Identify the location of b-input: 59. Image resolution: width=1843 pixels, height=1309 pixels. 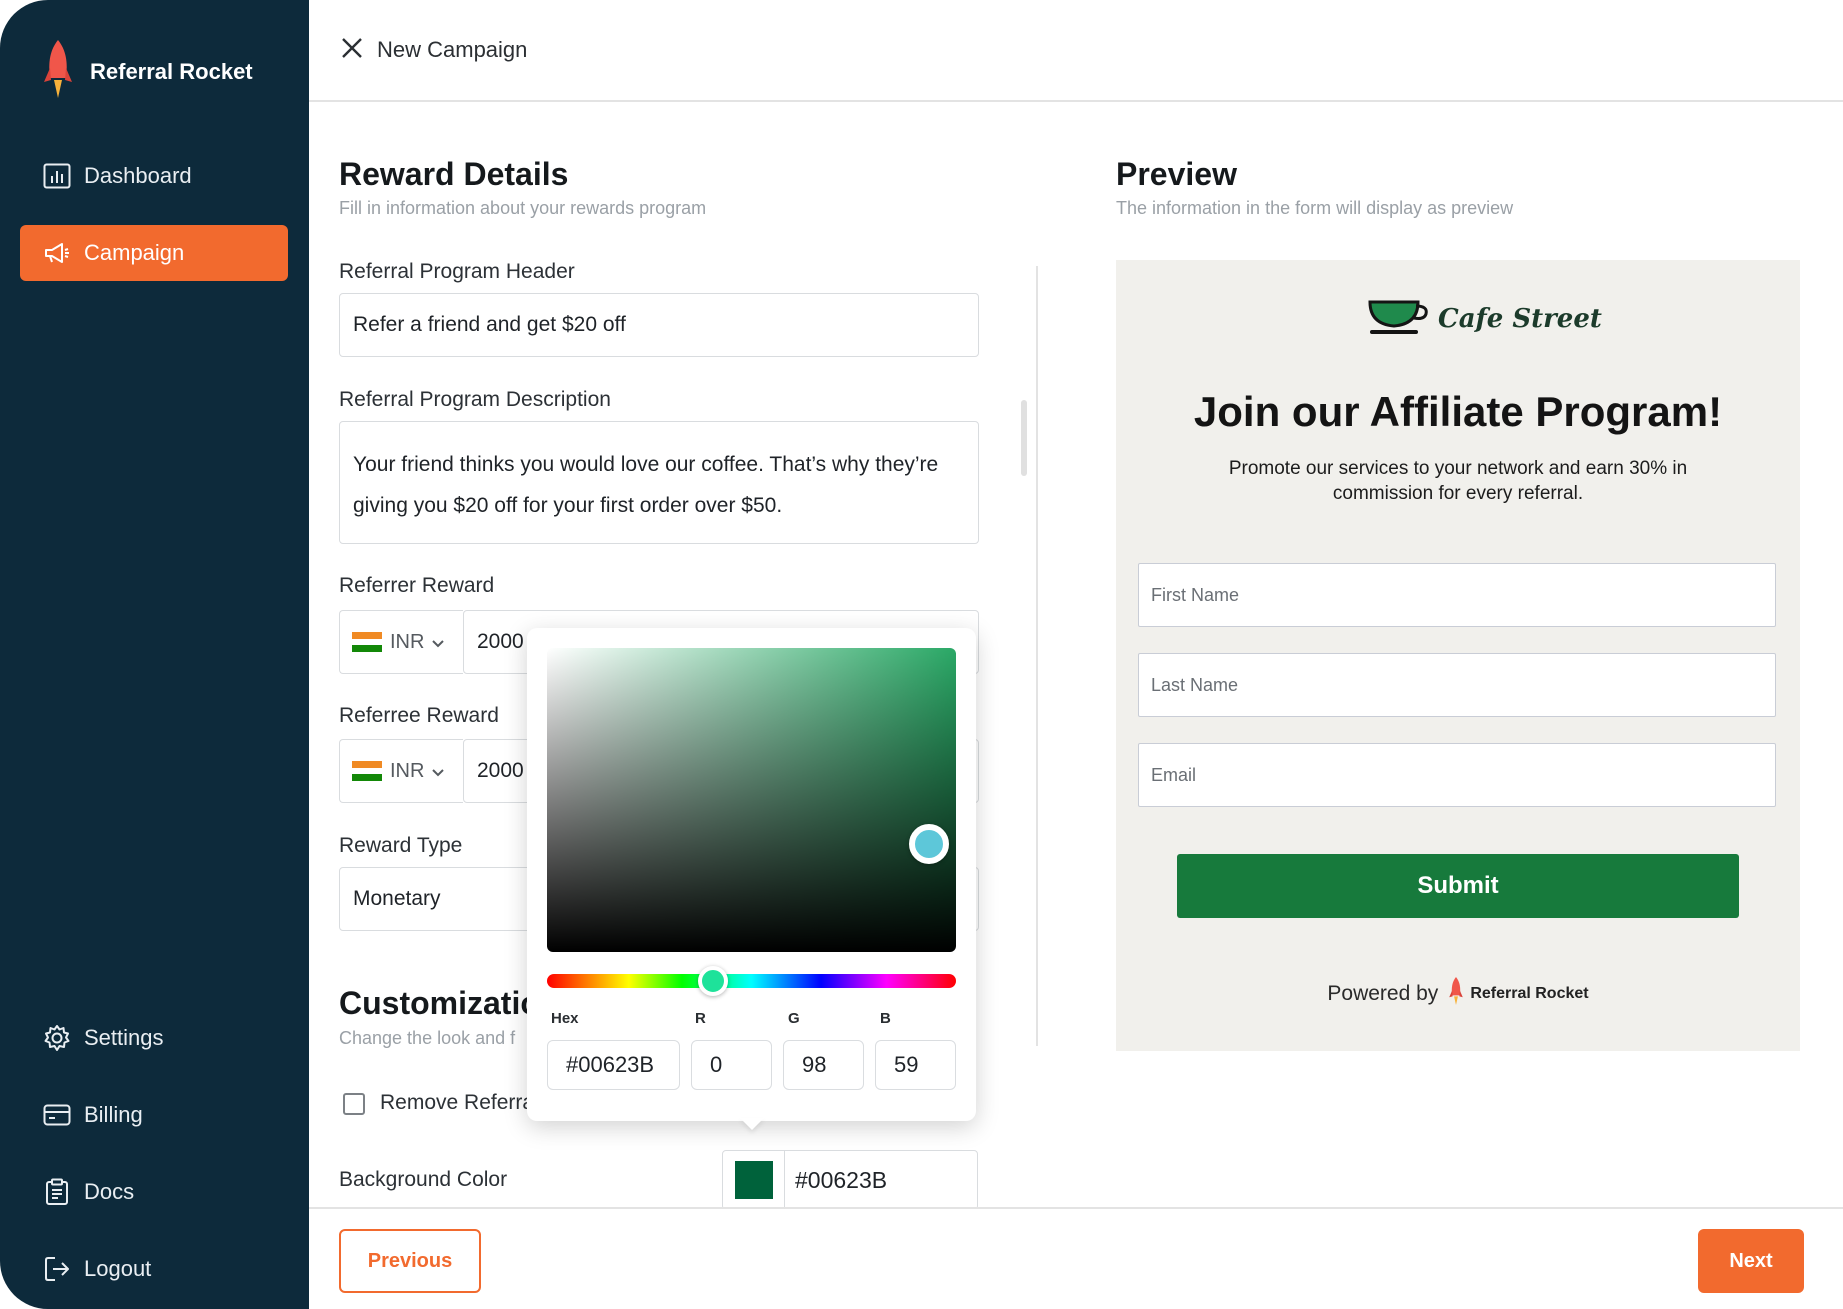
(915, 1065).